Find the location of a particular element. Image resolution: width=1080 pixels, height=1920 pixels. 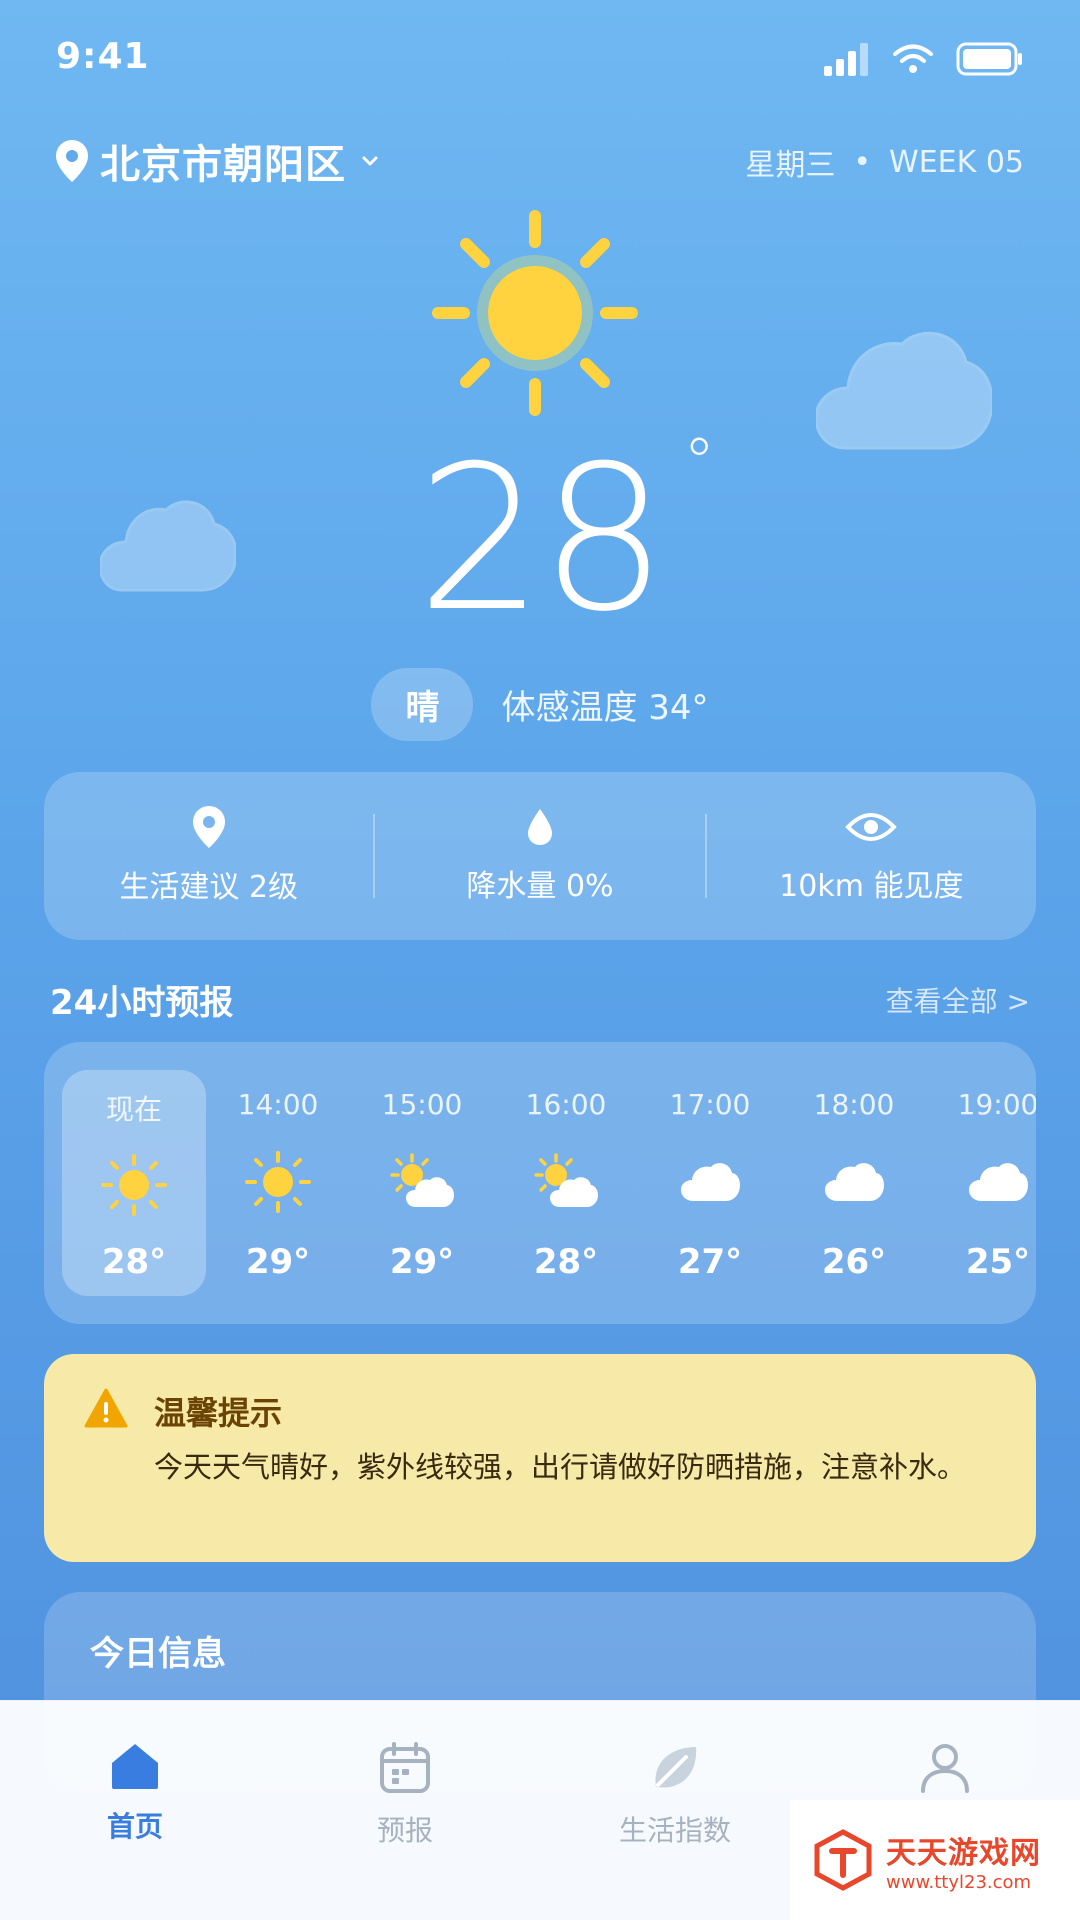

current-temperature: 28 ° is located at coordinates (540, 535).